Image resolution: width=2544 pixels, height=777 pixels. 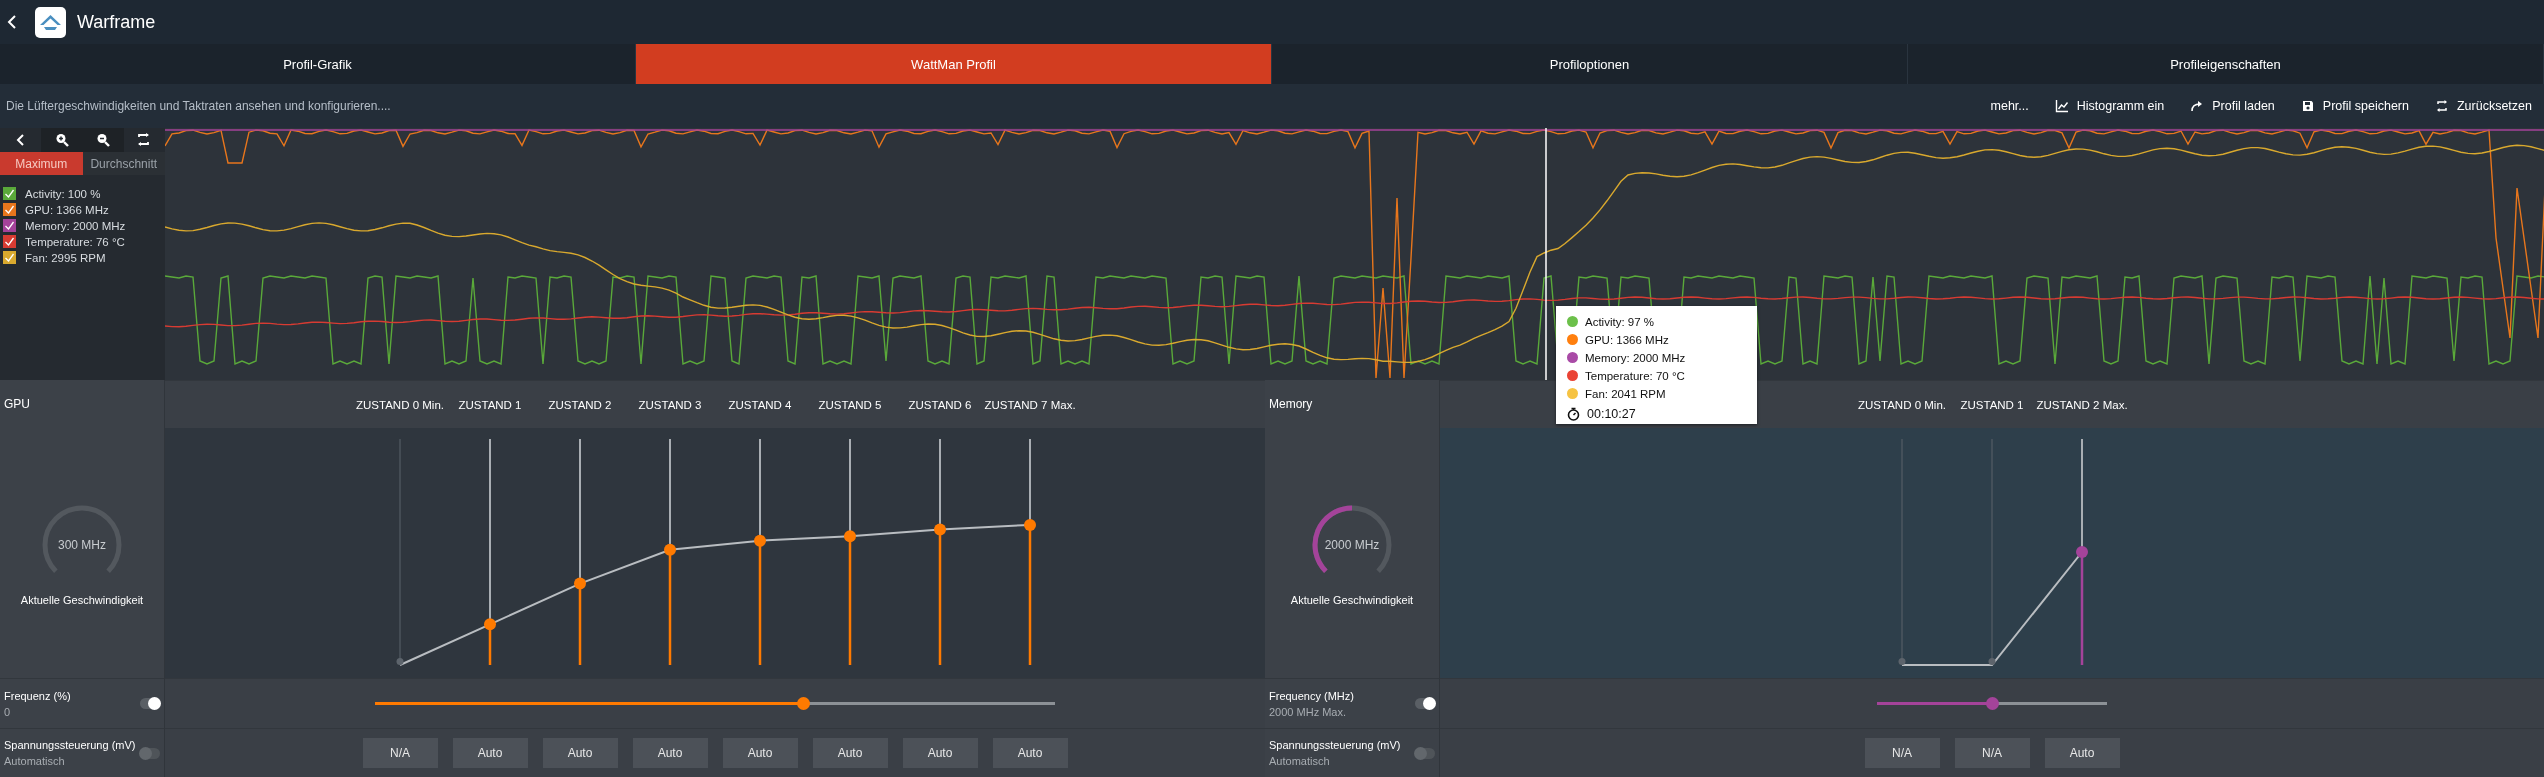 What do you see at coordinates (760, 404) in the screenshot?
I see `state-label: ZUSTAND 4` at bounding box center [760, 404].